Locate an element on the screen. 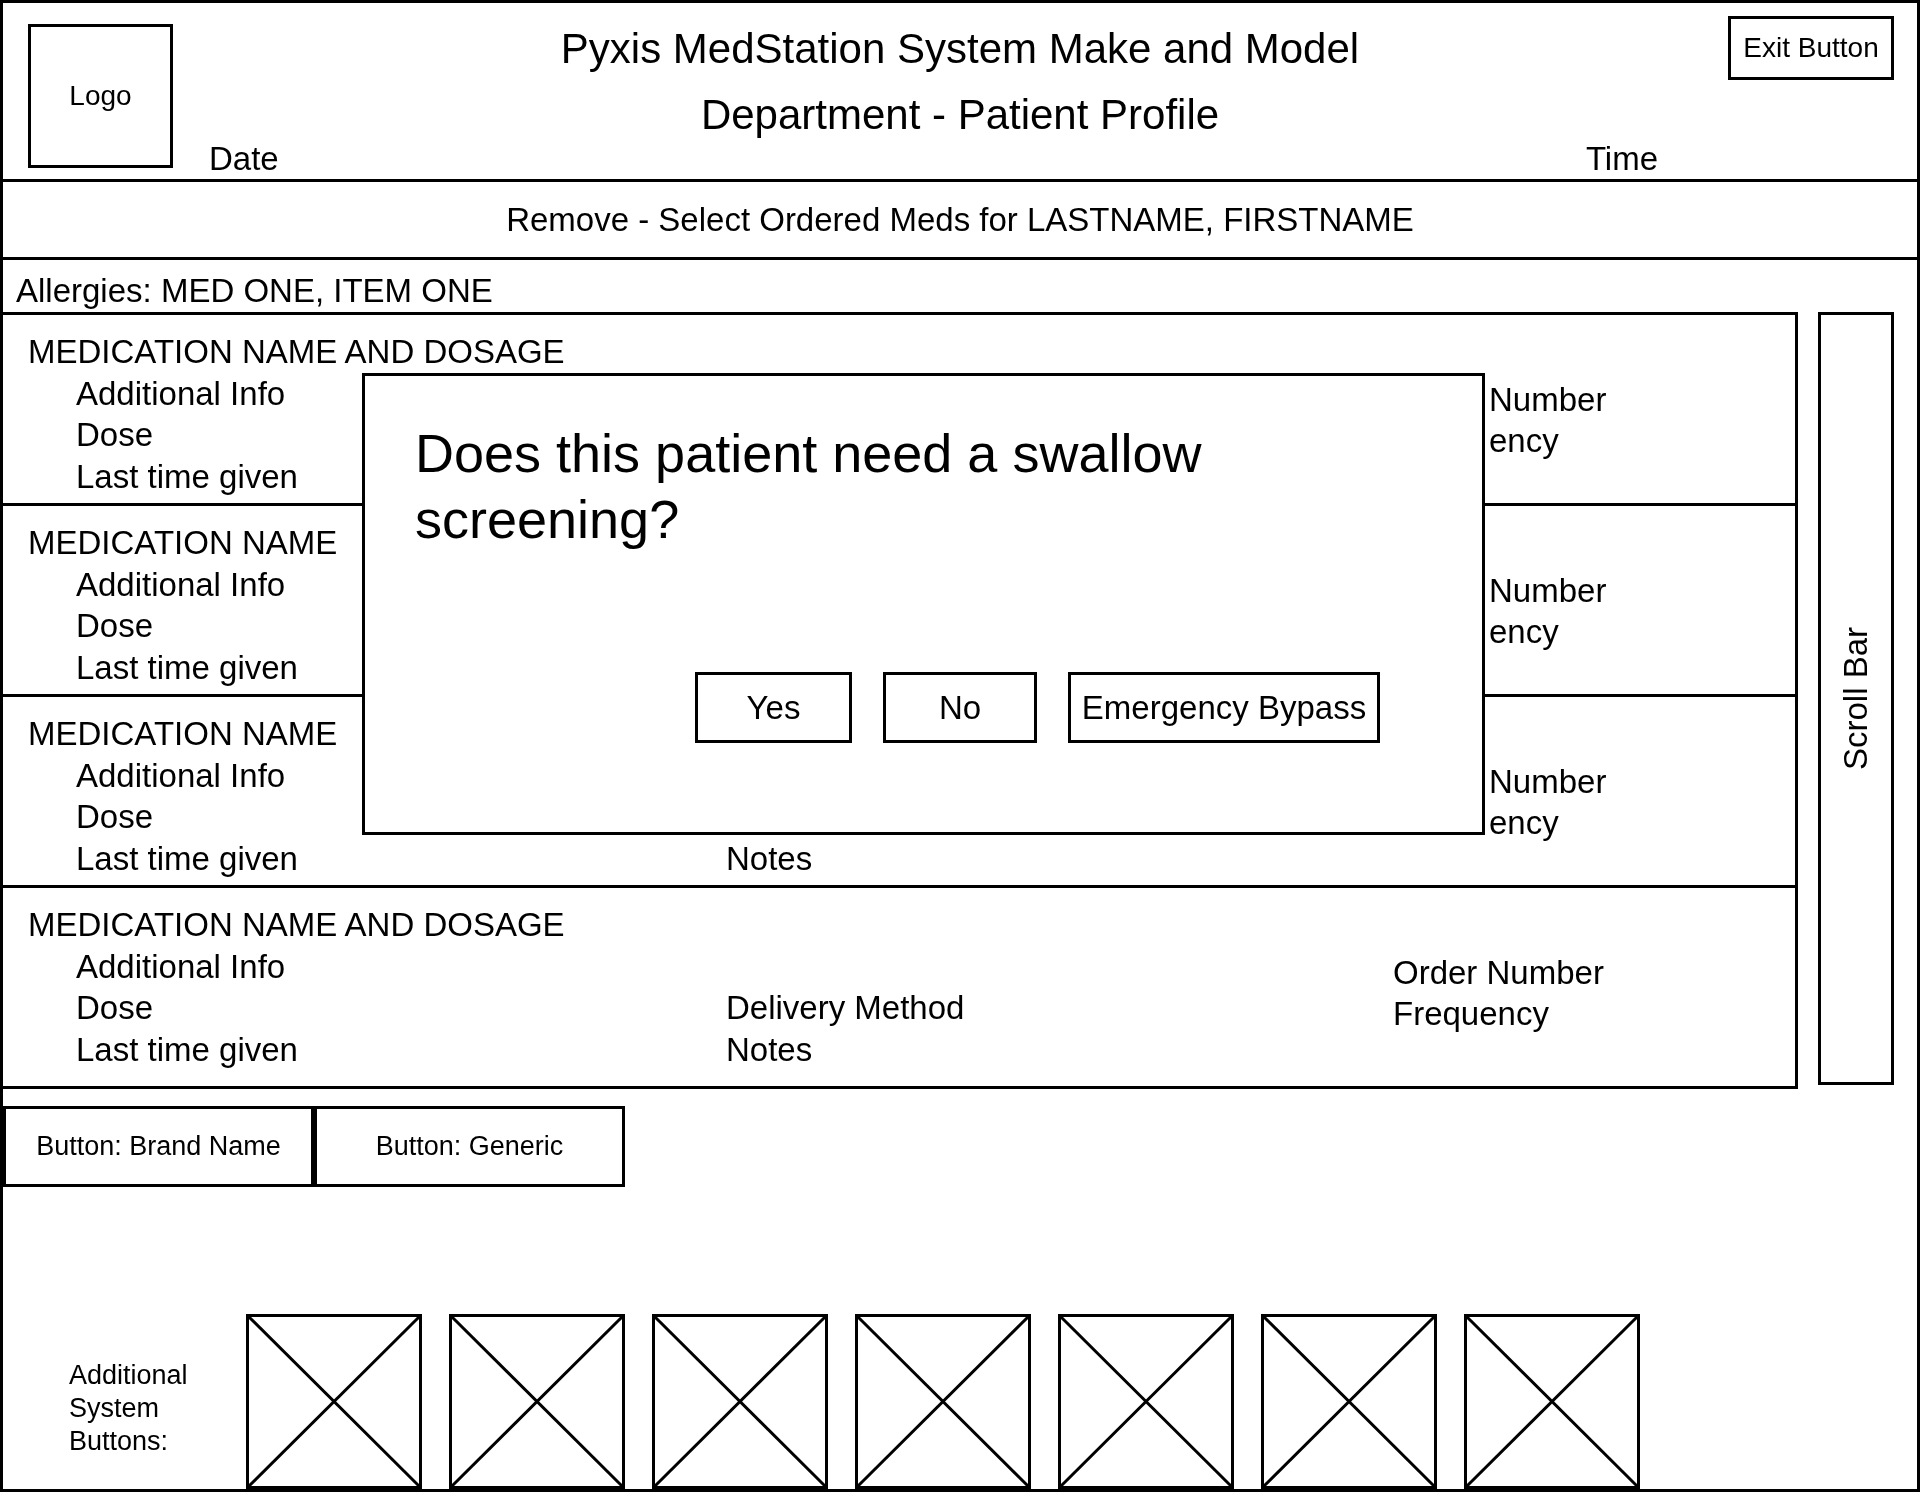 This screenshot has height=1492, width=1920. dialog-question: Does this patient need a swallow screening? is located at coordinates (809, 486).